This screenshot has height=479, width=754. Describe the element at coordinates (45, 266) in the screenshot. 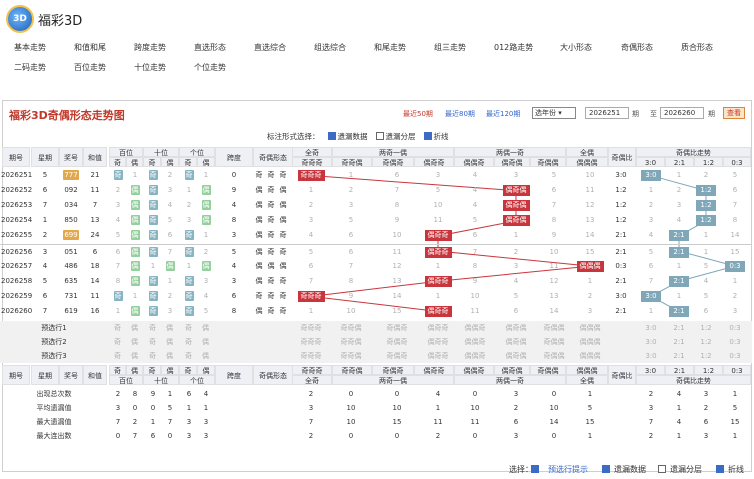

I see `week-cell: 4` at that location.